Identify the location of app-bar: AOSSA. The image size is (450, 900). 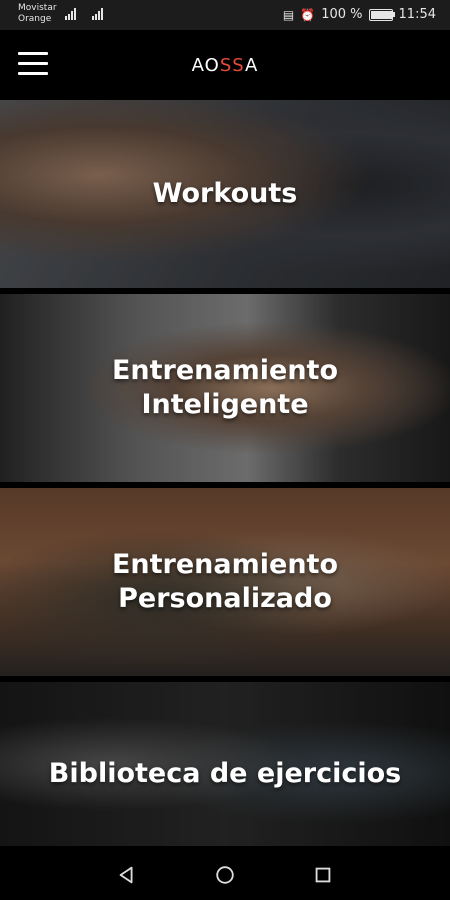
(225, 65).